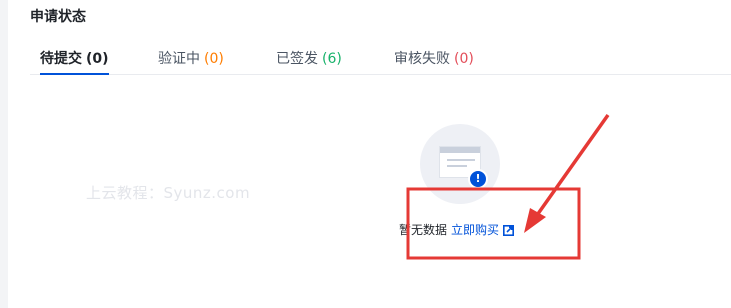 The image size is (731, 308). I want to click on annotation-overlay, so click(508, 186).